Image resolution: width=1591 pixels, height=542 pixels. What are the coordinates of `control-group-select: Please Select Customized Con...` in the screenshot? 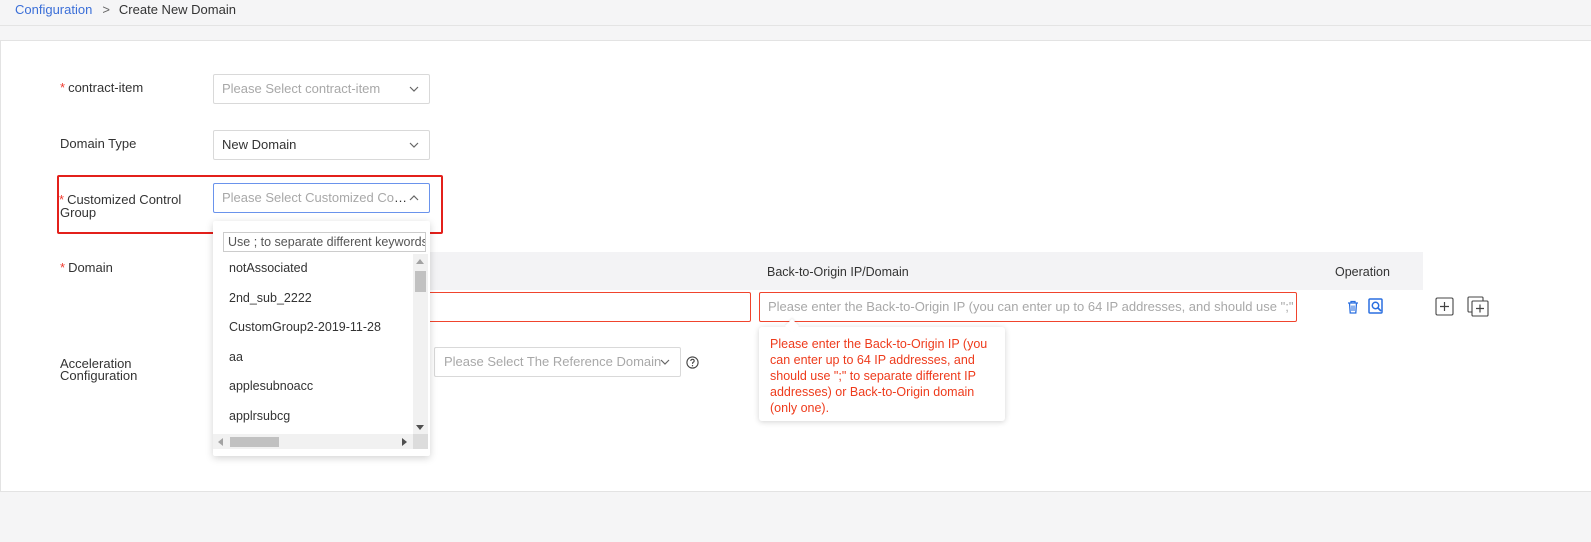 It's located at (321, 198).